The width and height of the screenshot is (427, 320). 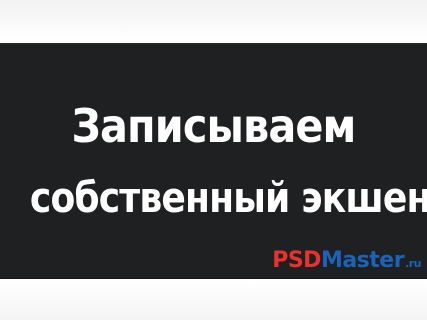 What do you see at coordinates (413, 263) in the screenshot?
I see `logo-tld-text: .ru` at bounding box center [413, 263].